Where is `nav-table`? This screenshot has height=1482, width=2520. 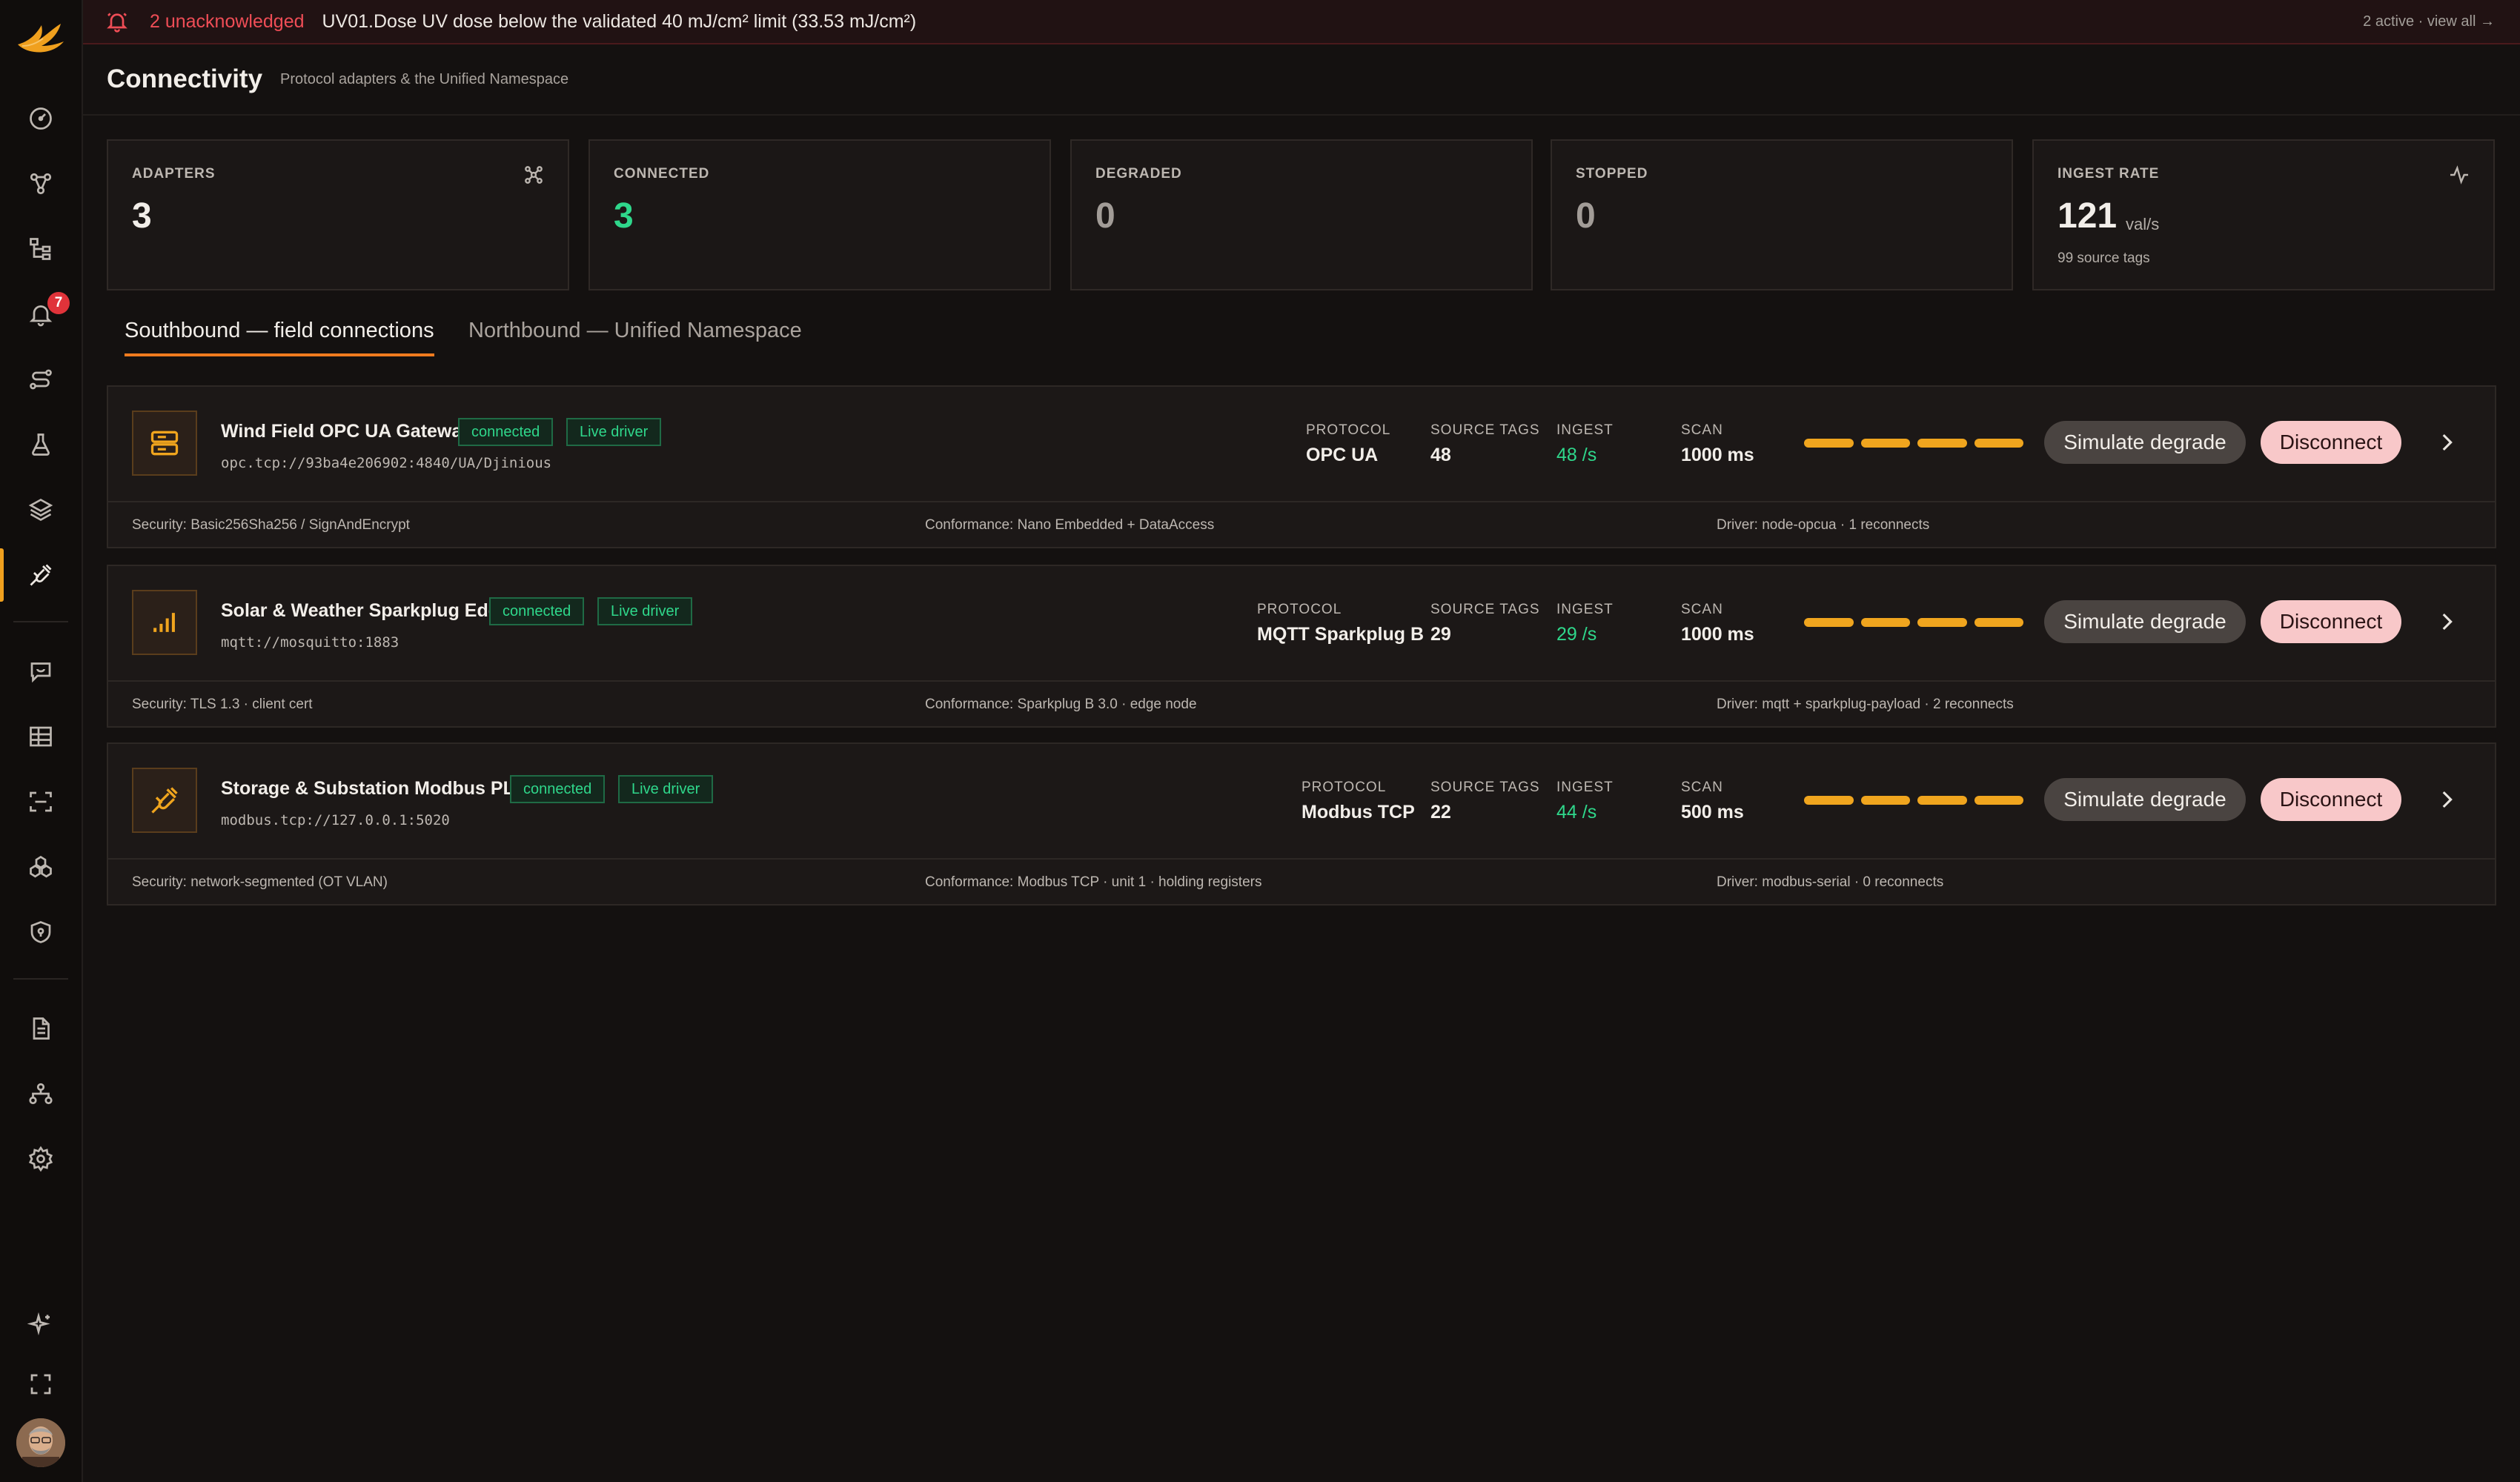 nav-table is located at coordinates (41, 736).